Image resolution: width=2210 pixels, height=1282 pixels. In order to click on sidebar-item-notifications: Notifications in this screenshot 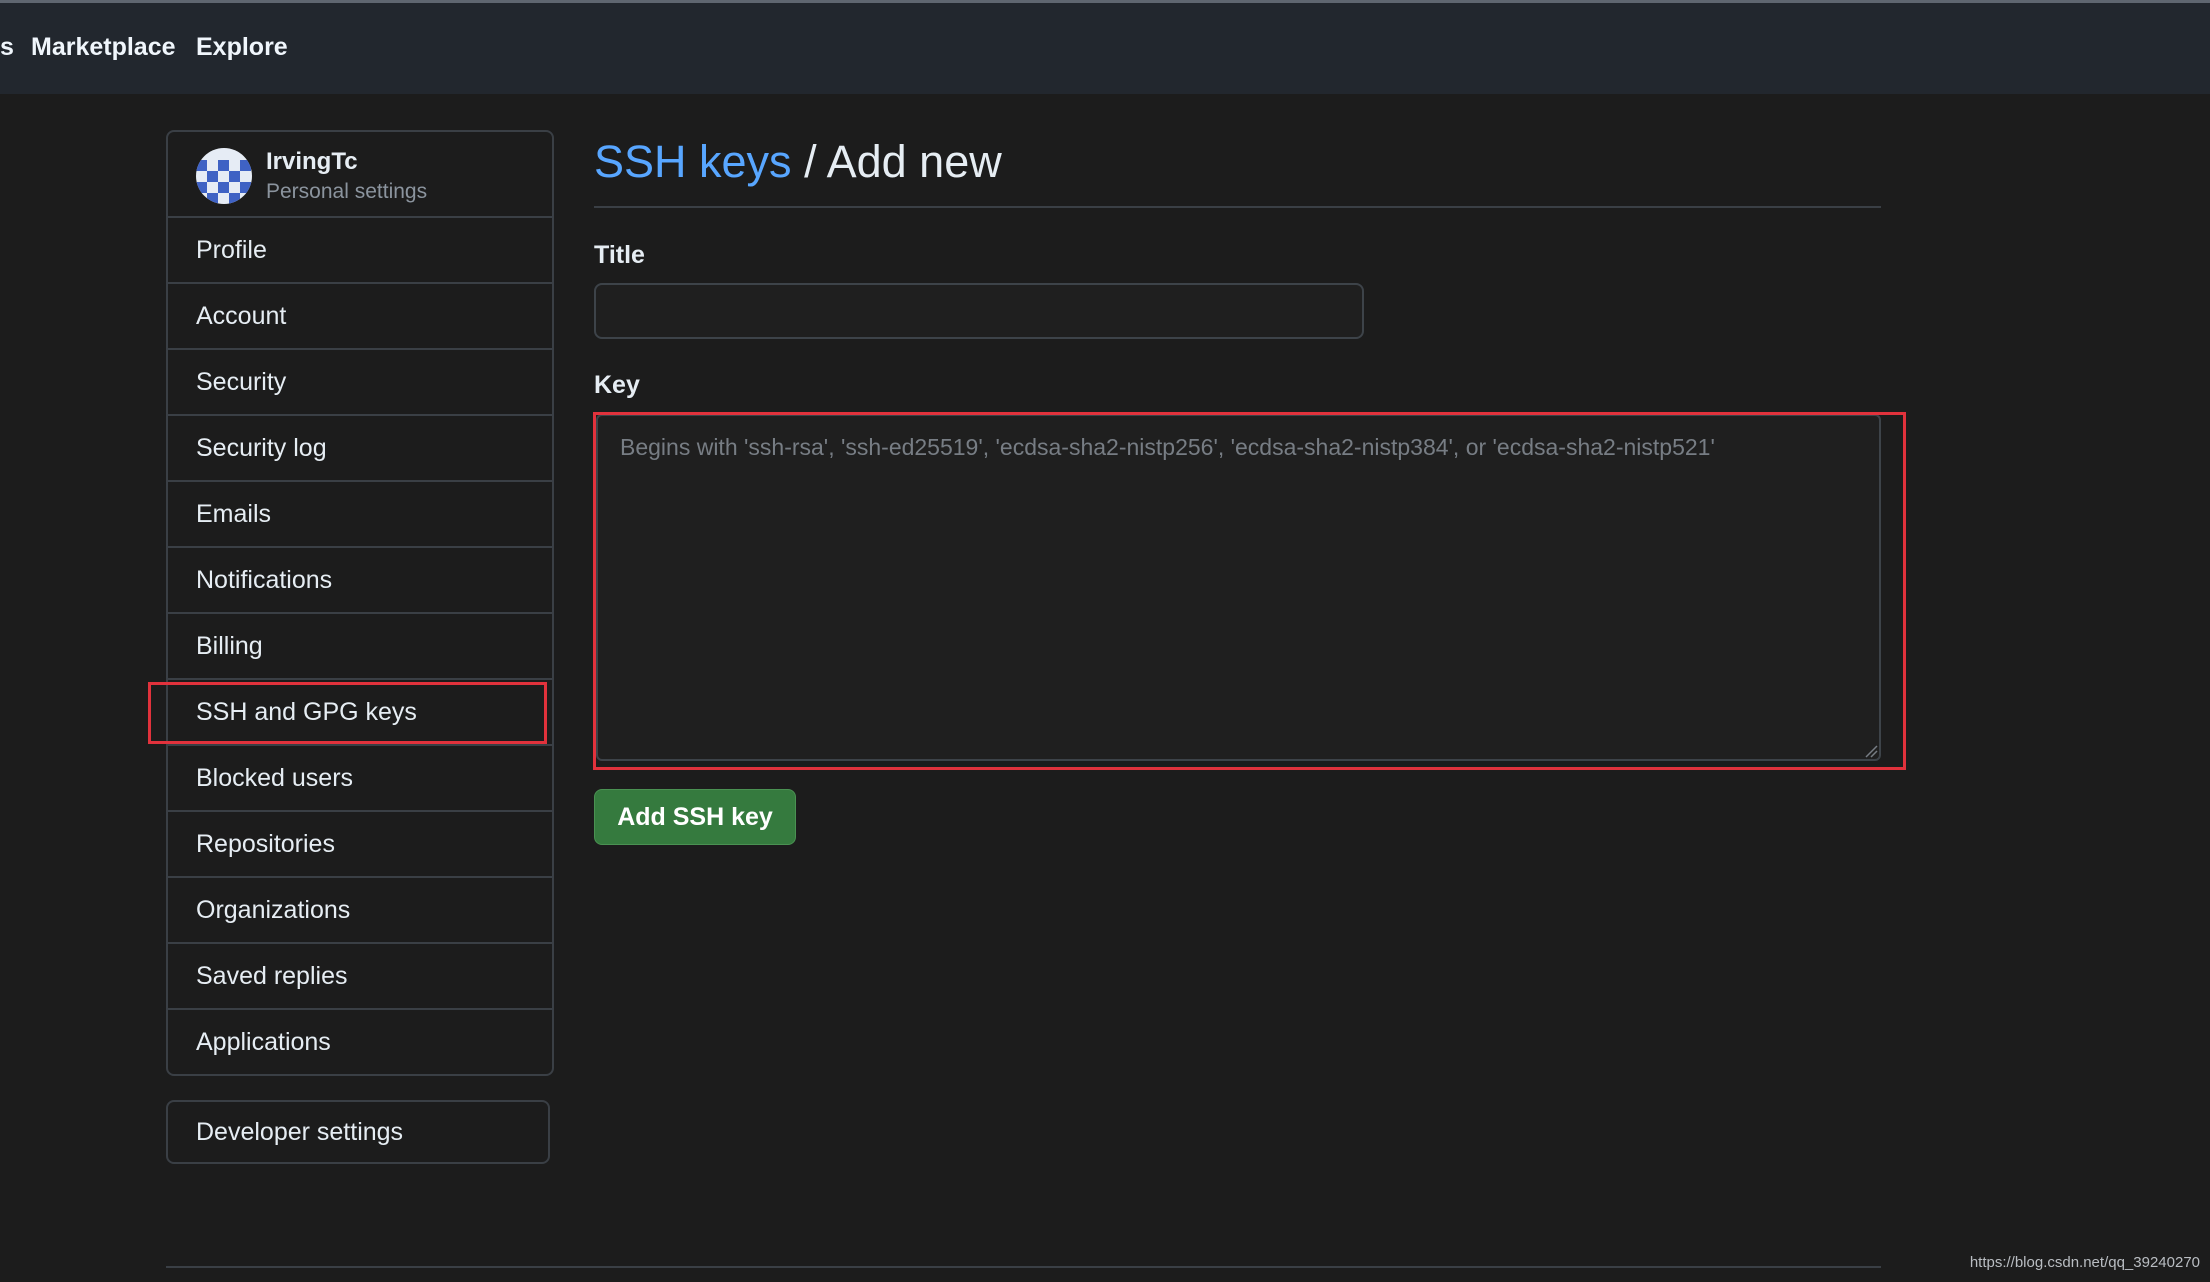, I will do `click(360, 581)`.